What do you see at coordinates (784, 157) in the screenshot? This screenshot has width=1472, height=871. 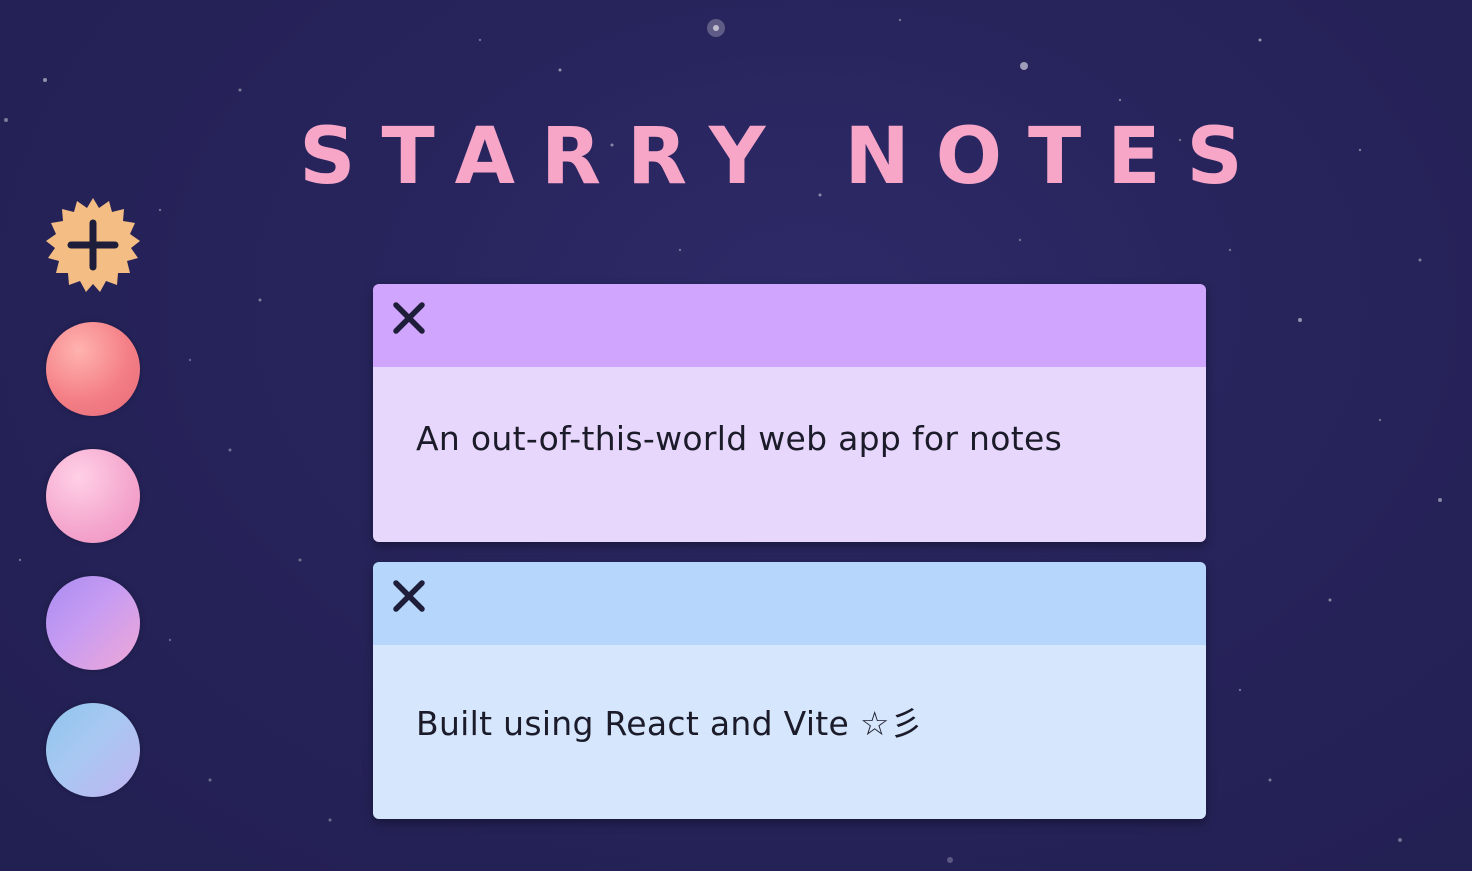 I see `app-title: STARRY NOTES` at bounding box center [784, 157].